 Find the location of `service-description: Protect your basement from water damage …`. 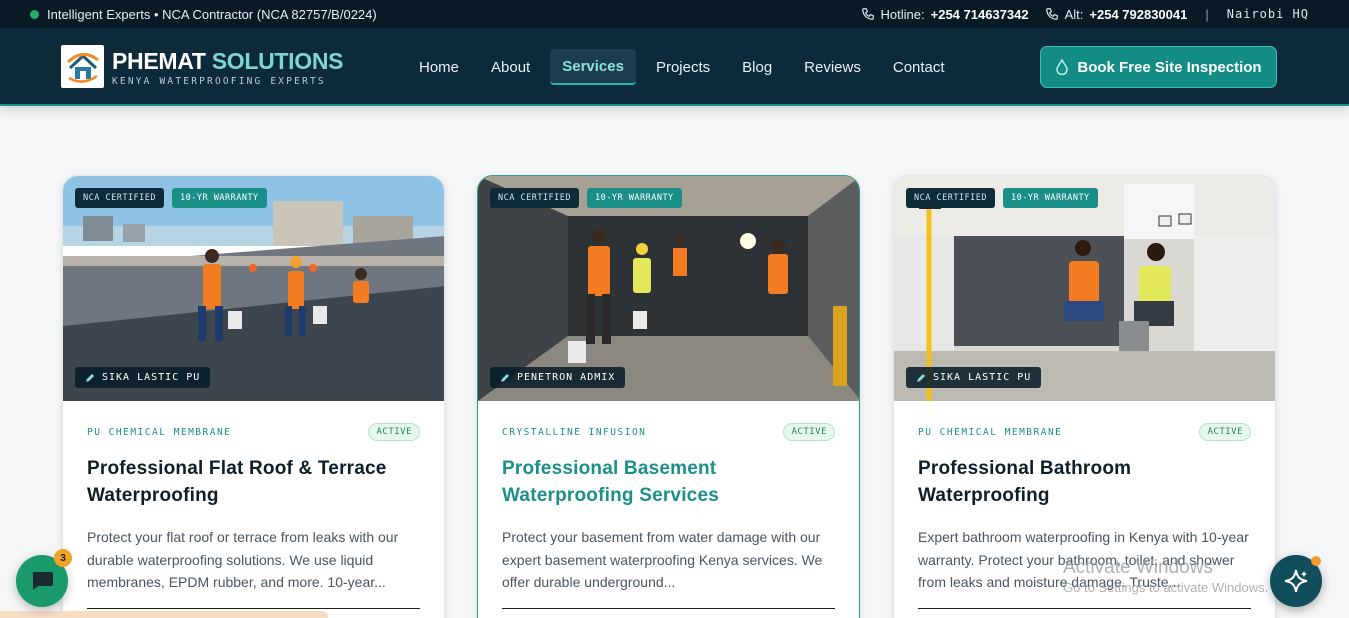

service-description: Protect your basement from water damage … is located at coordinates (662, 559).